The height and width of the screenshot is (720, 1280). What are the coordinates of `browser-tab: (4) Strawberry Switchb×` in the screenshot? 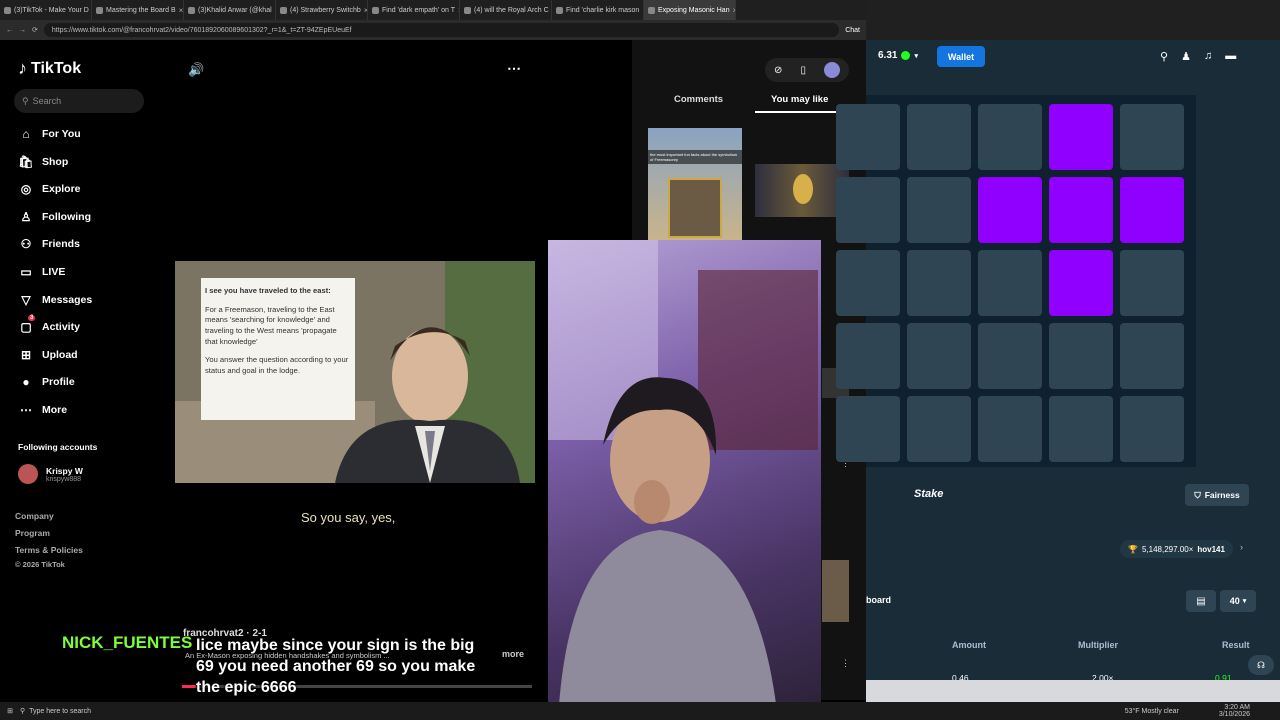 It's located at (322, 10).